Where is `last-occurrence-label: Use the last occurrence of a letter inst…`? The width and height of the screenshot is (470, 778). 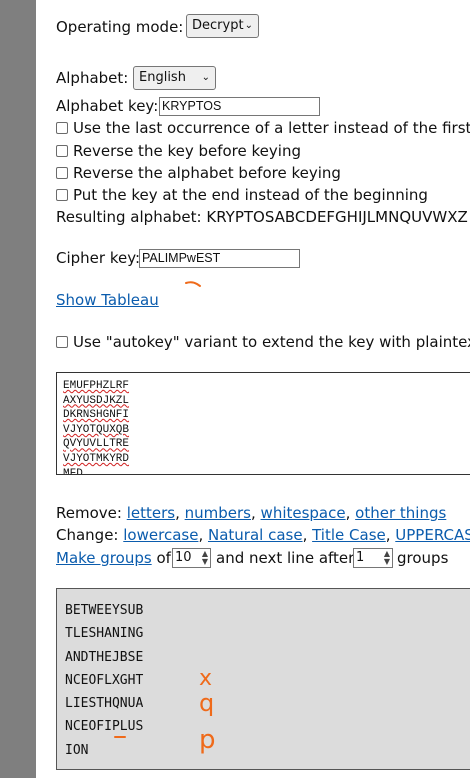
last-occurrence-label: Use the last occurrence of a letter inst… is located at coordinates (271, 128).